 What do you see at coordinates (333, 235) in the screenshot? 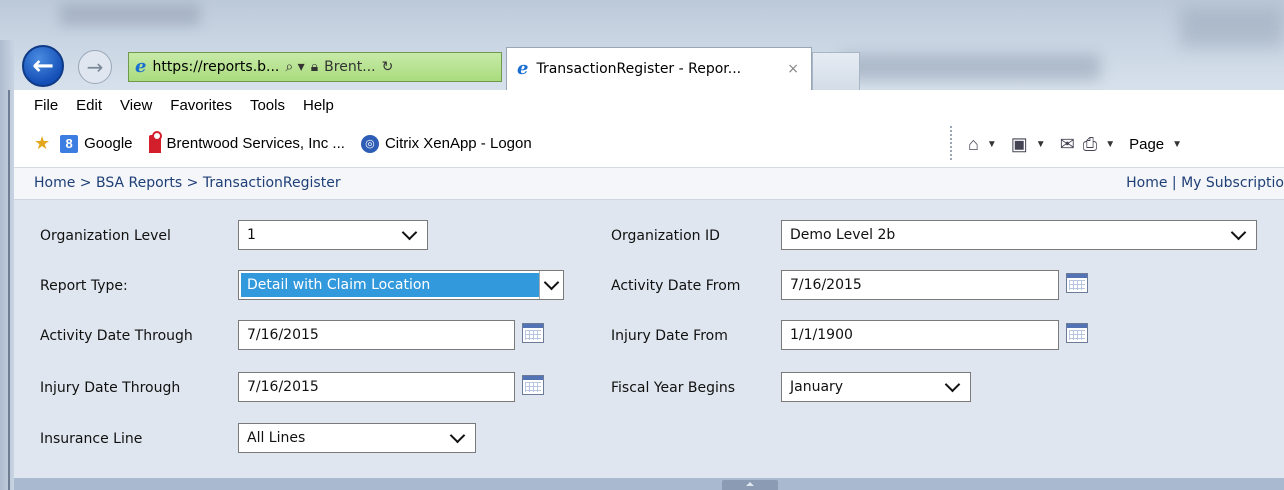
I see `org-level-select: 1` at bounding box center [333, 235].